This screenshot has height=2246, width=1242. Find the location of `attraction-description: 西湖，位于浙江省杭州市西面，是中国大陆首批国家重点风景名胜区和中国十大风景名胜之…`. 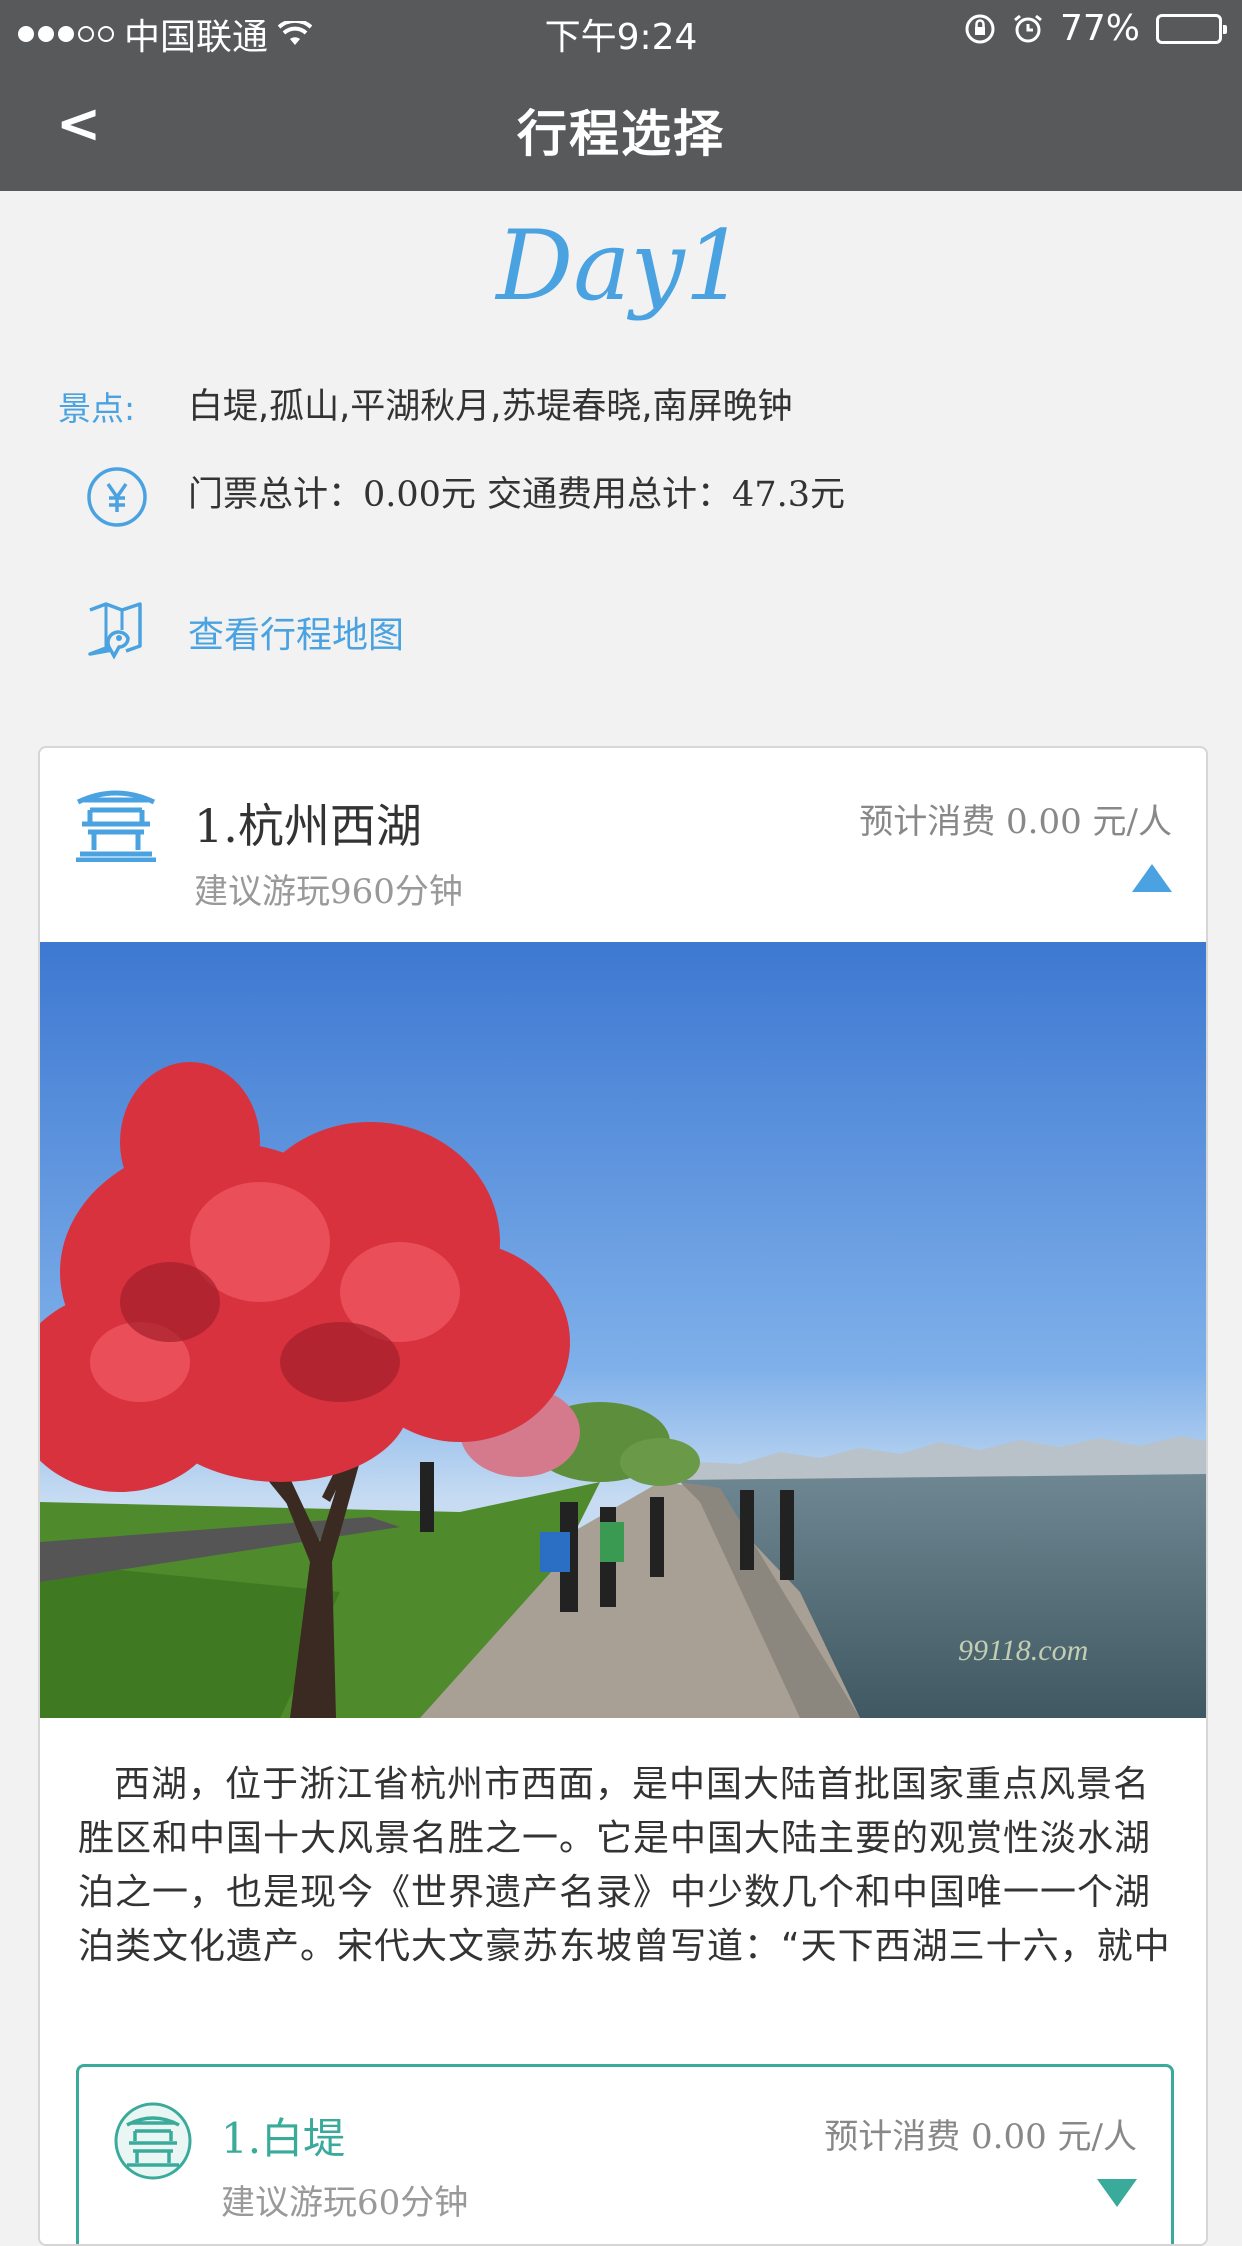

attraction-description: 西湖，位于浙江省杭州市西面，是中国大陆首批国家重点风景名胜区和中国十大风景名胜之… is located at coordinates (624, 1865).